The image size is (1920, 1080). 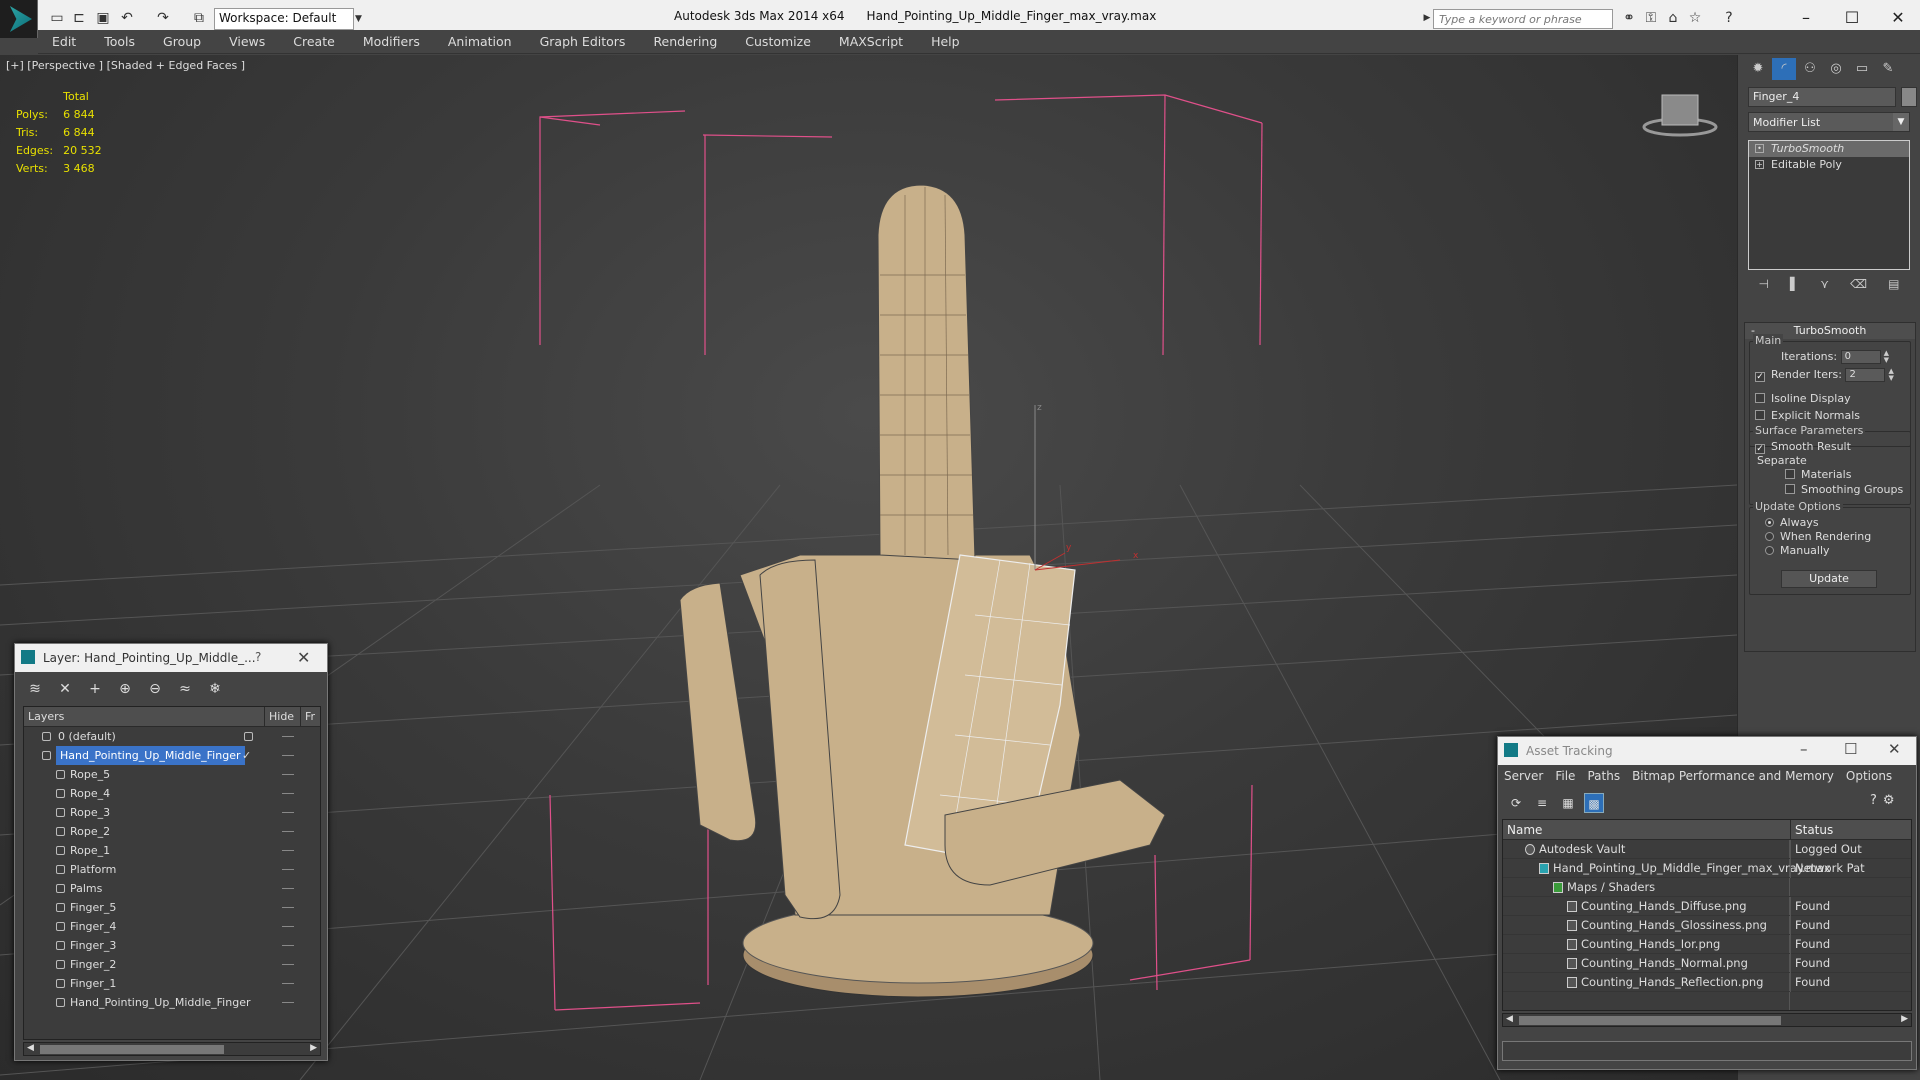 What do you see at coordinates (1850, 749) in the screenshot?
I see `maximize-dialog-button: ☐` at bounding box center [1850, 749].